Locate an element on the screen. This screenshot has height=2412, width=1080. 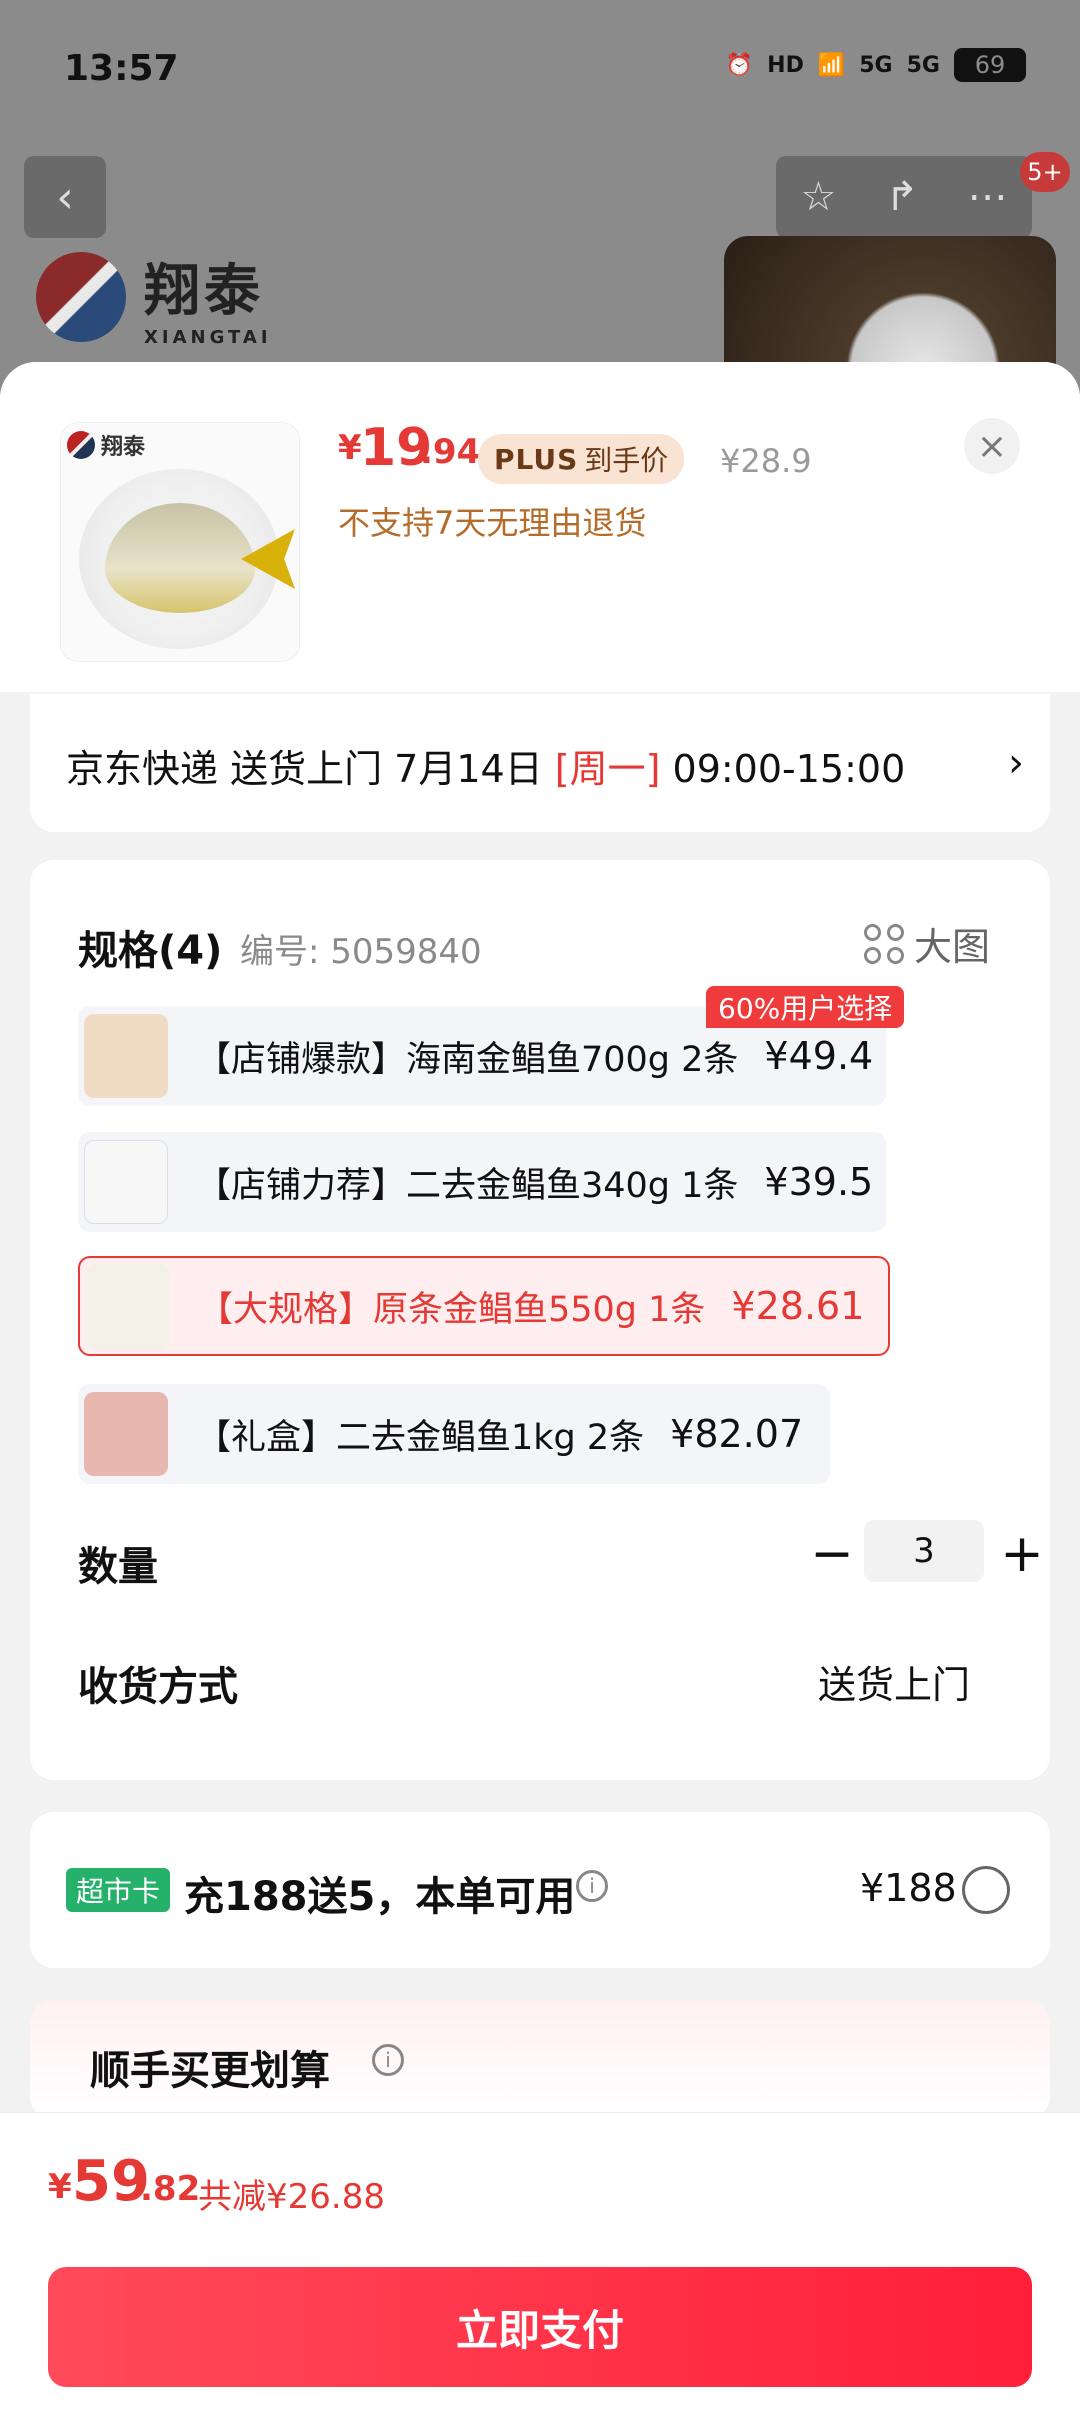
add-on-title: 顺手买更划算 is located at coordinates (210, 2071).